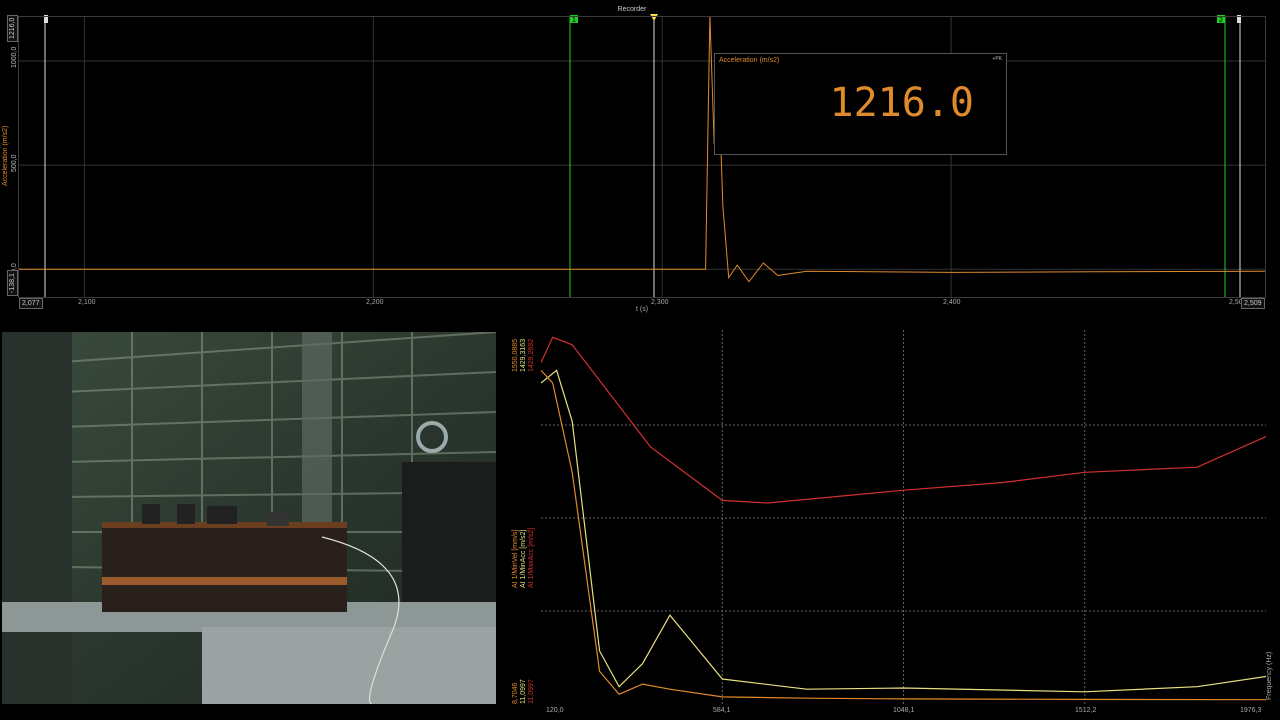  I want to click on fft-x-tick-0: 120,0, so click(555, 710).